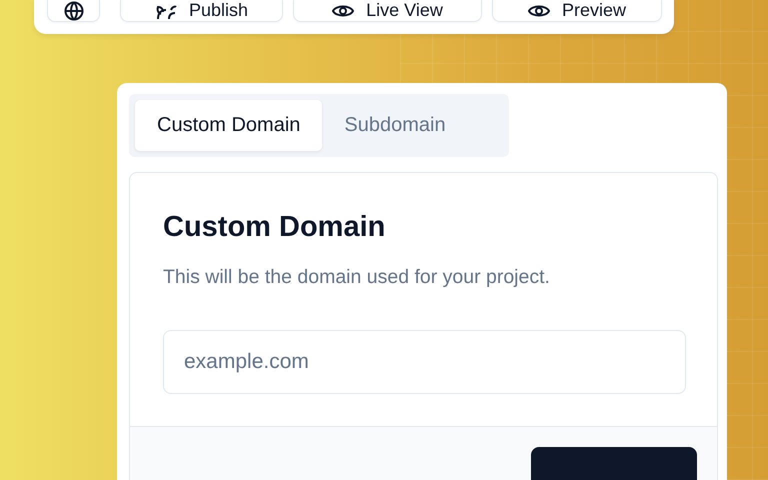 The image size is (768, 480). What do you see at coordinates (228, 125) in the screenshot?
I see `tab: Custom Domain` at bounding box center [228, 125].